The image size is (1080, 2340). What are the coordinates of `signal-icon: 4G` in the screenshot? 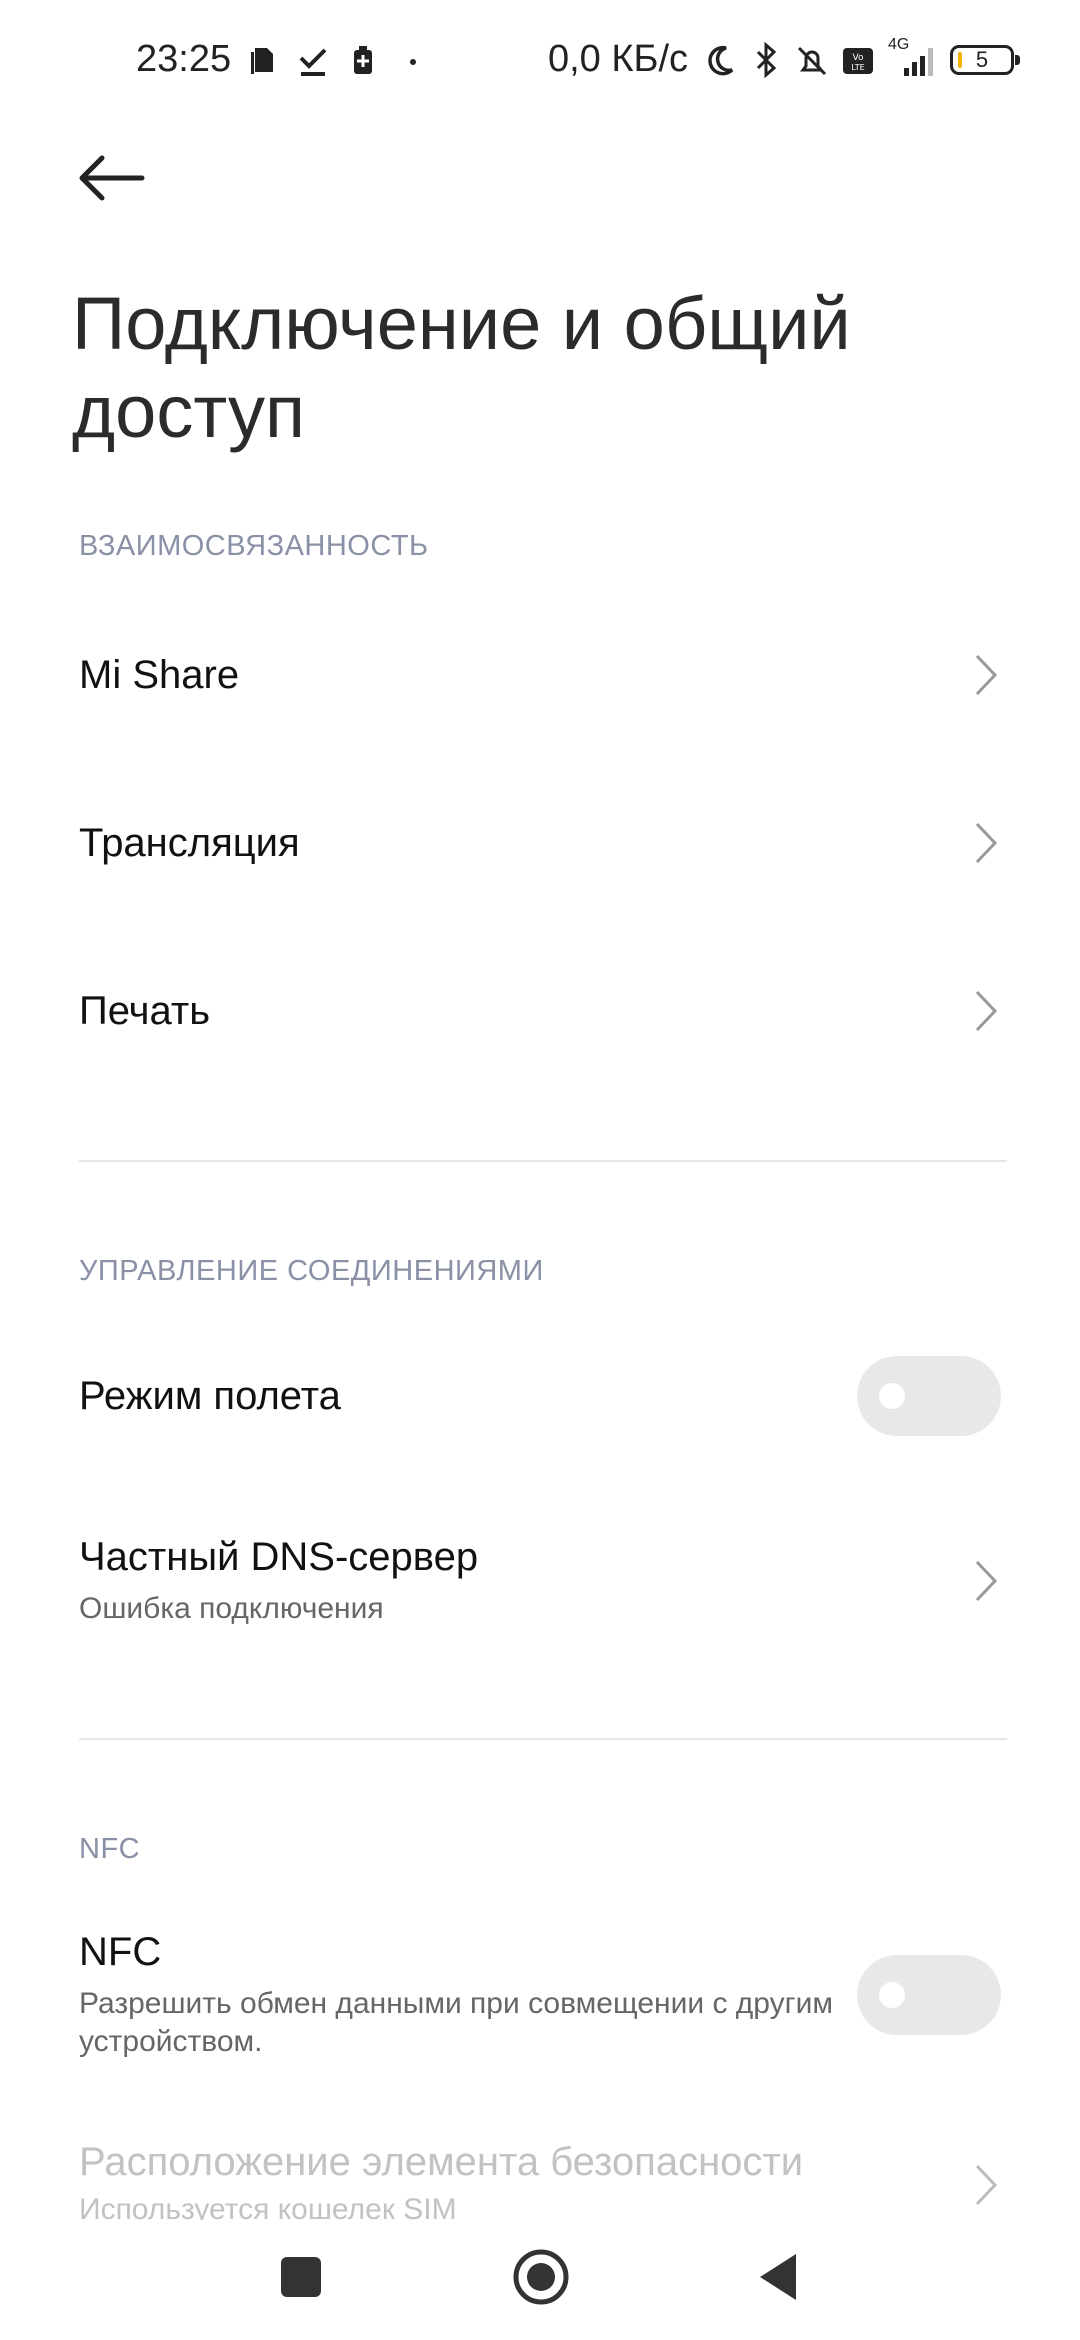 It's located at (913, 58).